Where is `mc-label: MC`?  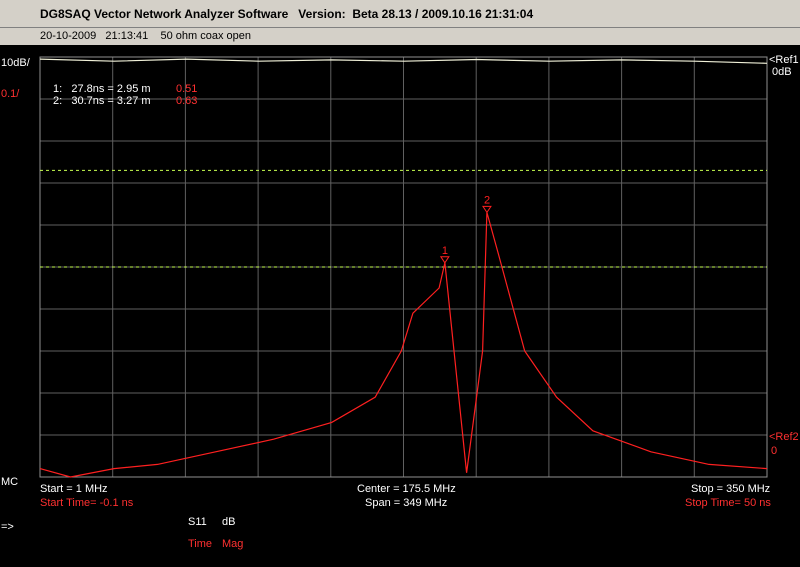 mc-label: MC is located at coordinates (10, 482).